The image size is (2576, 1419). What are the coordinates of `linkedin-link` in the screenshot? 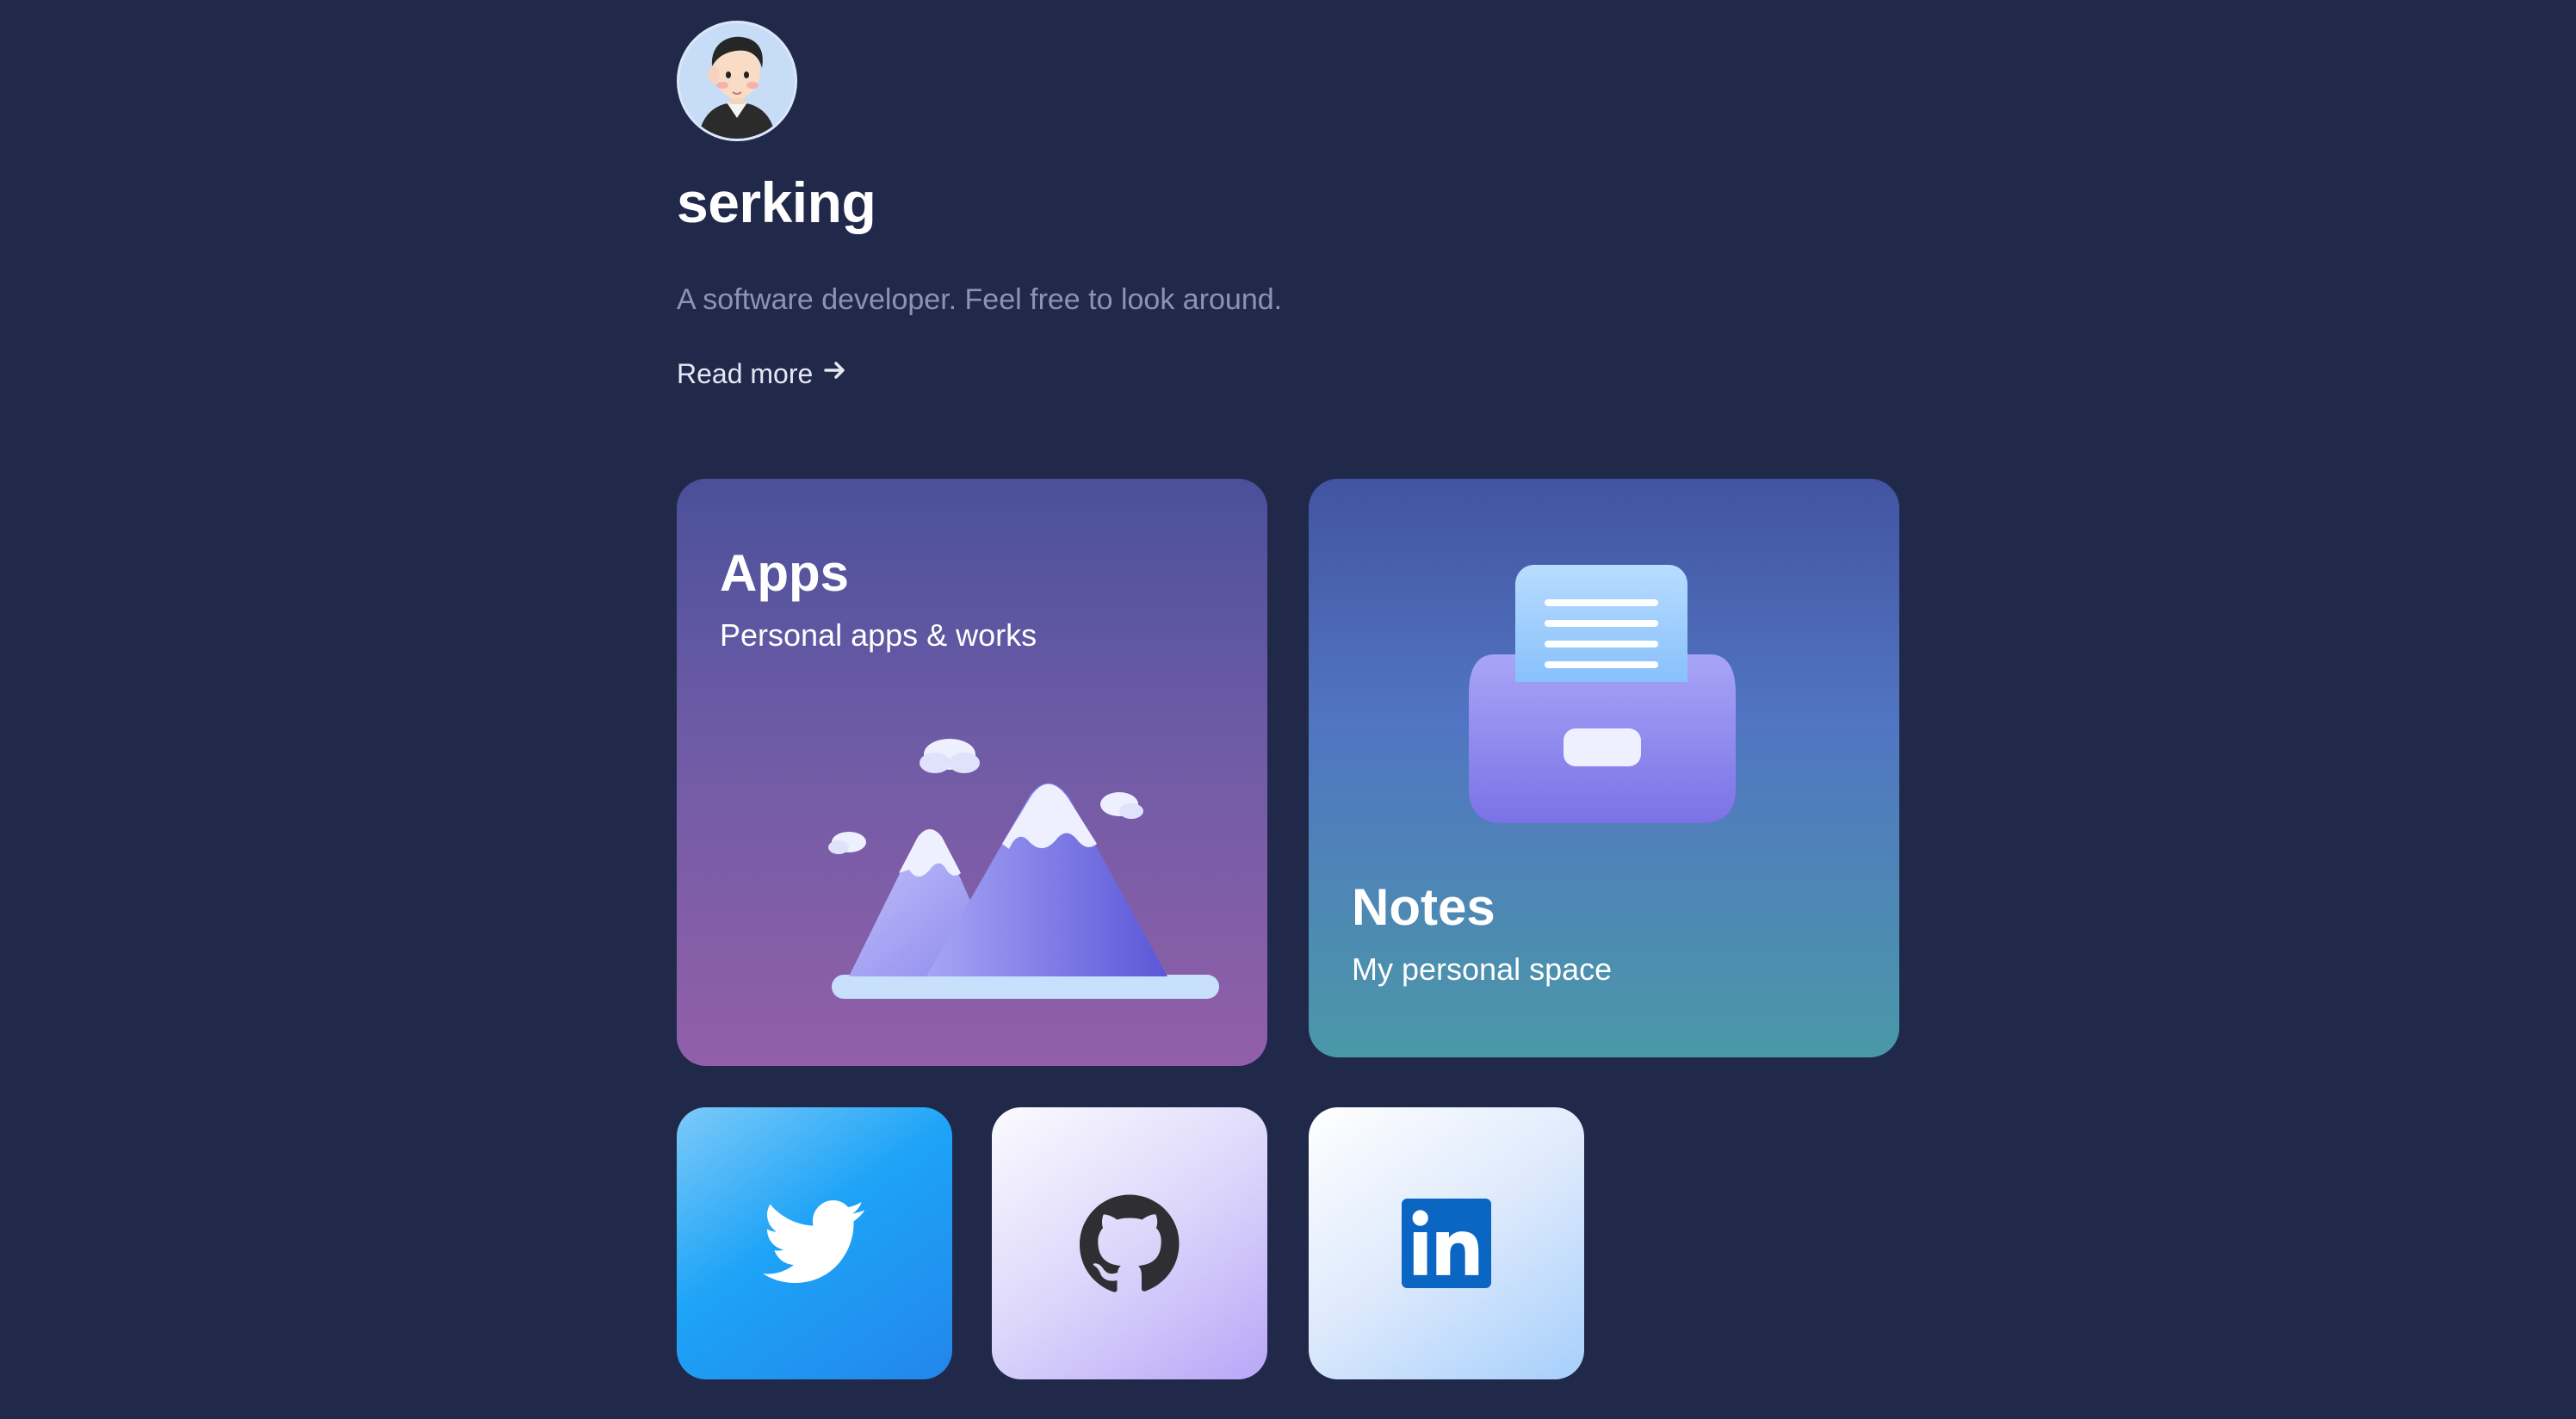 It's located at (1447, 1243).